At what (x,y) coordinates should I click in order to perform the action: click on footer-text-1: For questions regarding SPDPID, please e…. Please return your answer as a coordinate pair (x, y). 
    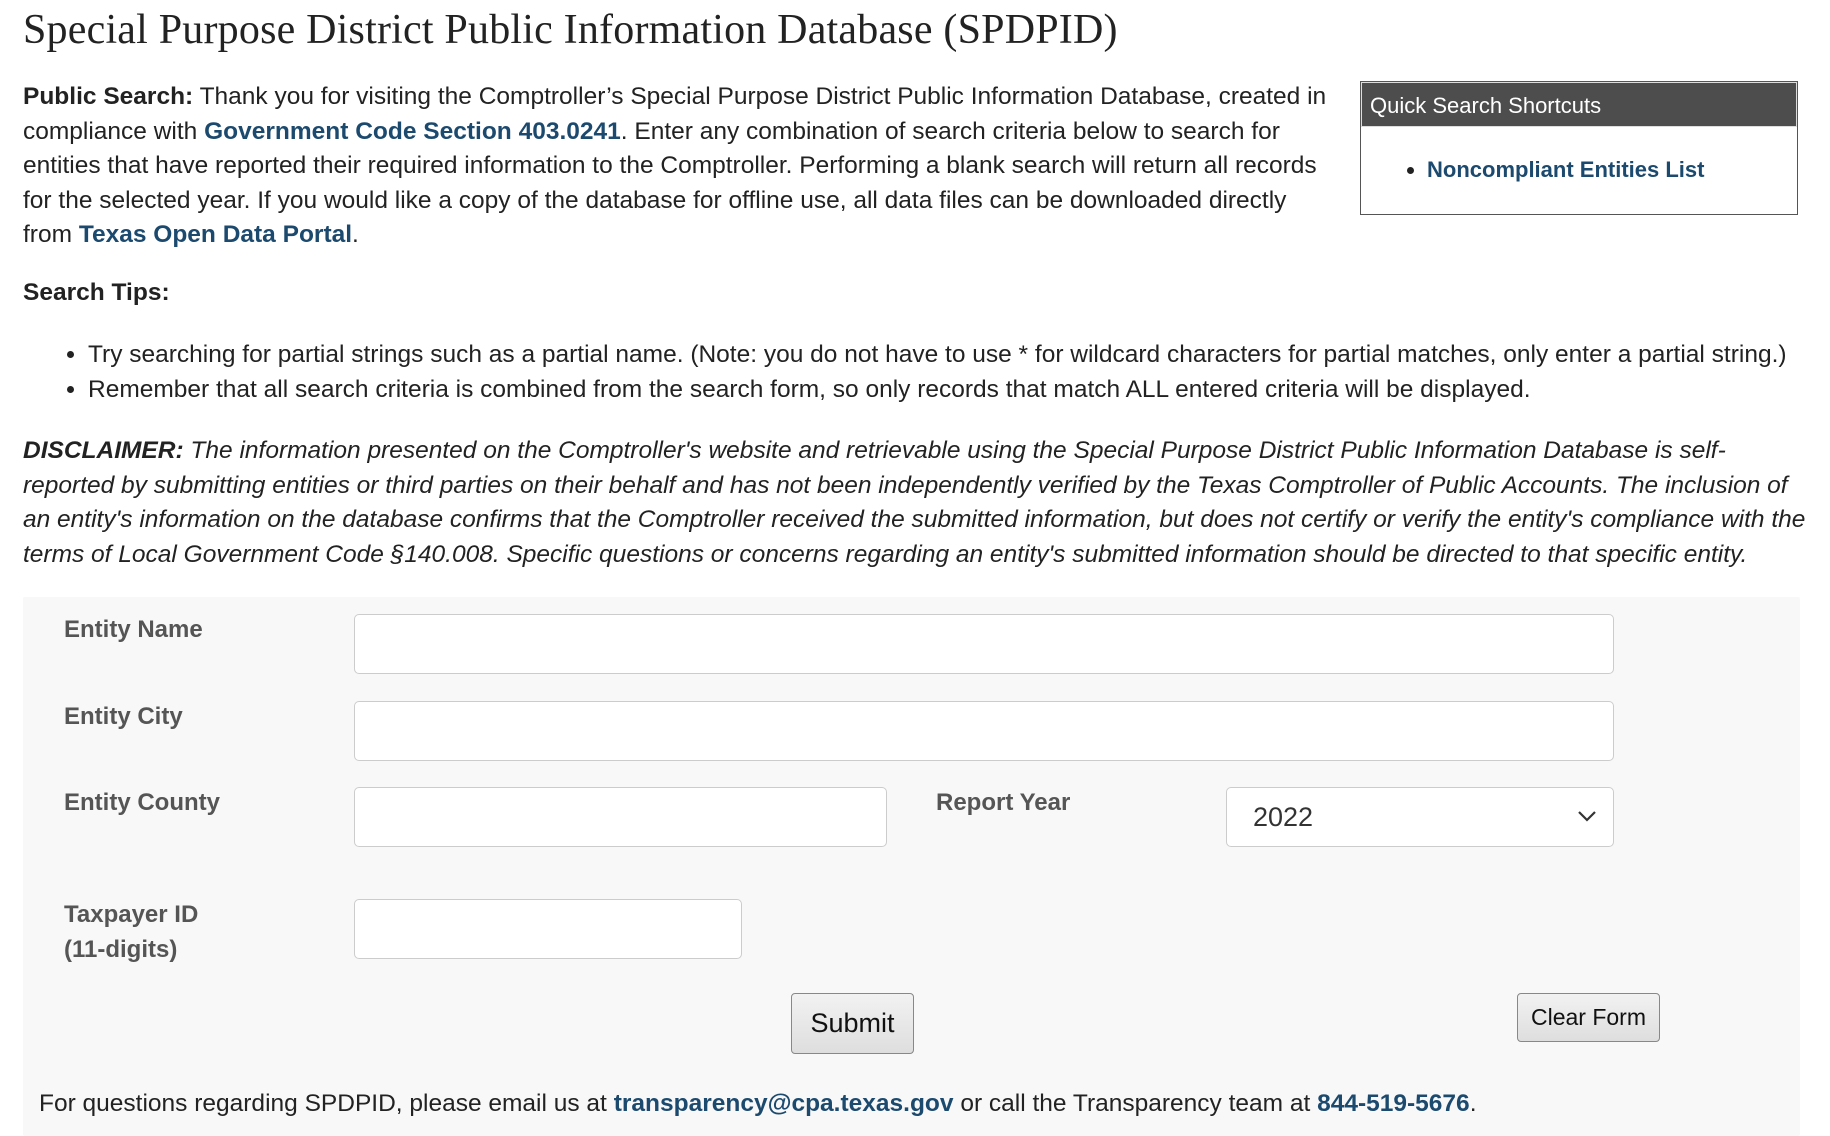
    Looking at the image, I should click on (326, 1103).